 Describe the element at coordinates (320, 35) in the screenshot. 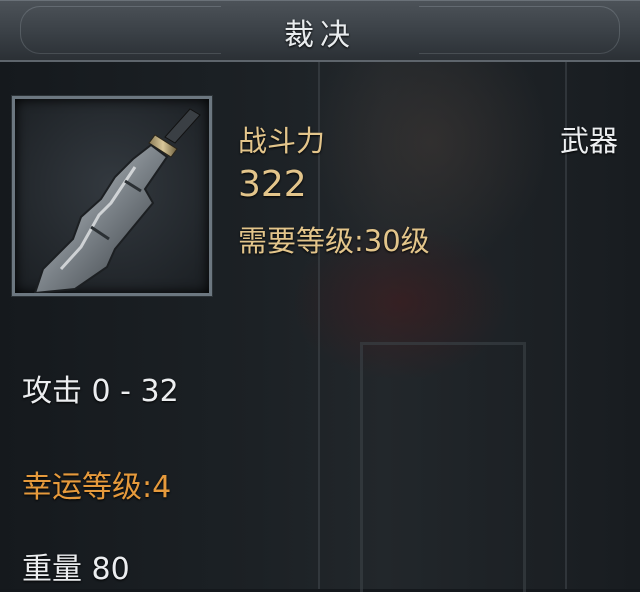

I see `item-name-title: 裁决` at that location.